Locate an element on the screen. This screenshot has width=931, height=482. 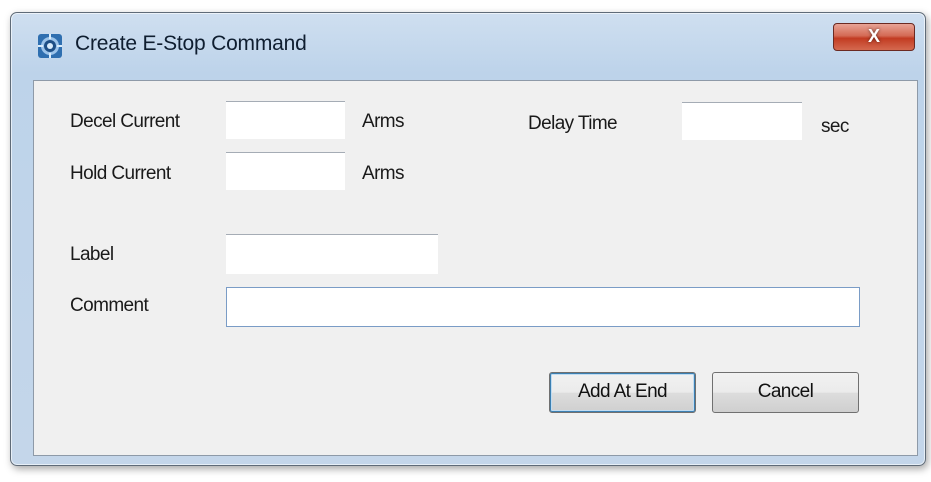
close-icon: X is located at coordinates (873, 36).